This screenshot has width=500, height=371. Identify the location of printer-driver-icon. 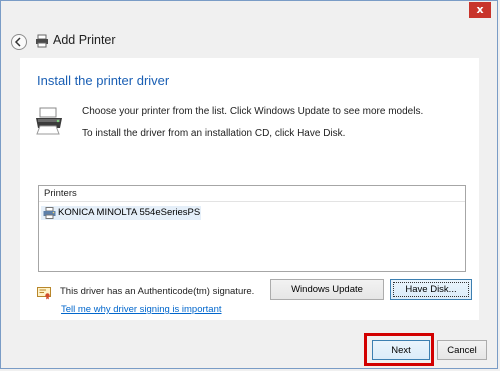
(49, 213).